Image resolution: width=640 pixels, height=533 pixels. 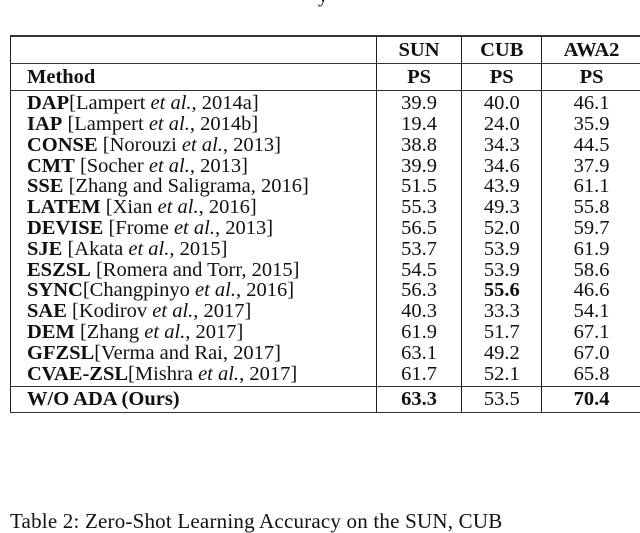 What do you see at coordinates (419, 374) in the screenshot?
I see `value-sun: 61.7` at bounding box center [419, 374].